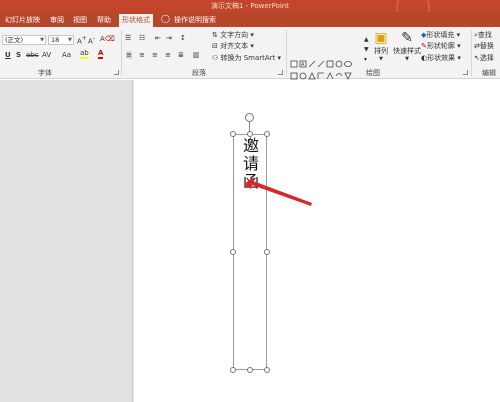  I want to click on arrange-button: ▣ 排列 ▼, so click(381, 46).